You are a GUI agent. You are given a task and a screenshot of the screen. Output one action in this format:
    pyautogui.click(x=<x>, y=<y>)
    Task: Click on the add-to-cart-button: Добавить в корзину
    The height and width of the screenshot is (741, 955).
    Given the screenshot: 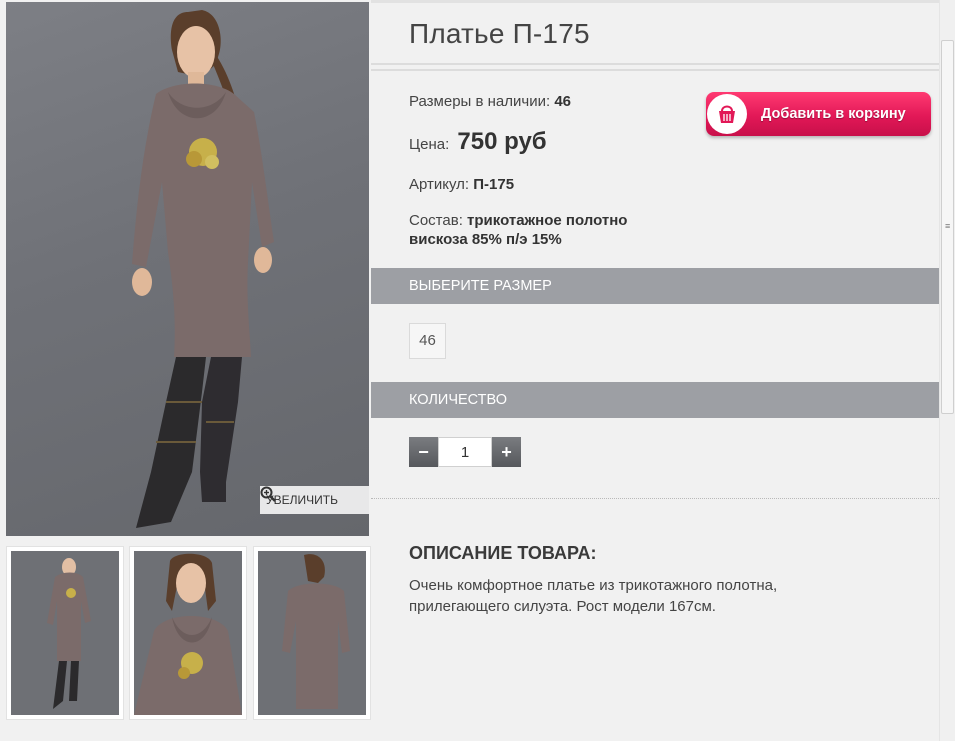 What is the action you would take?
    pyautogui.click(x=818, y=114)
    